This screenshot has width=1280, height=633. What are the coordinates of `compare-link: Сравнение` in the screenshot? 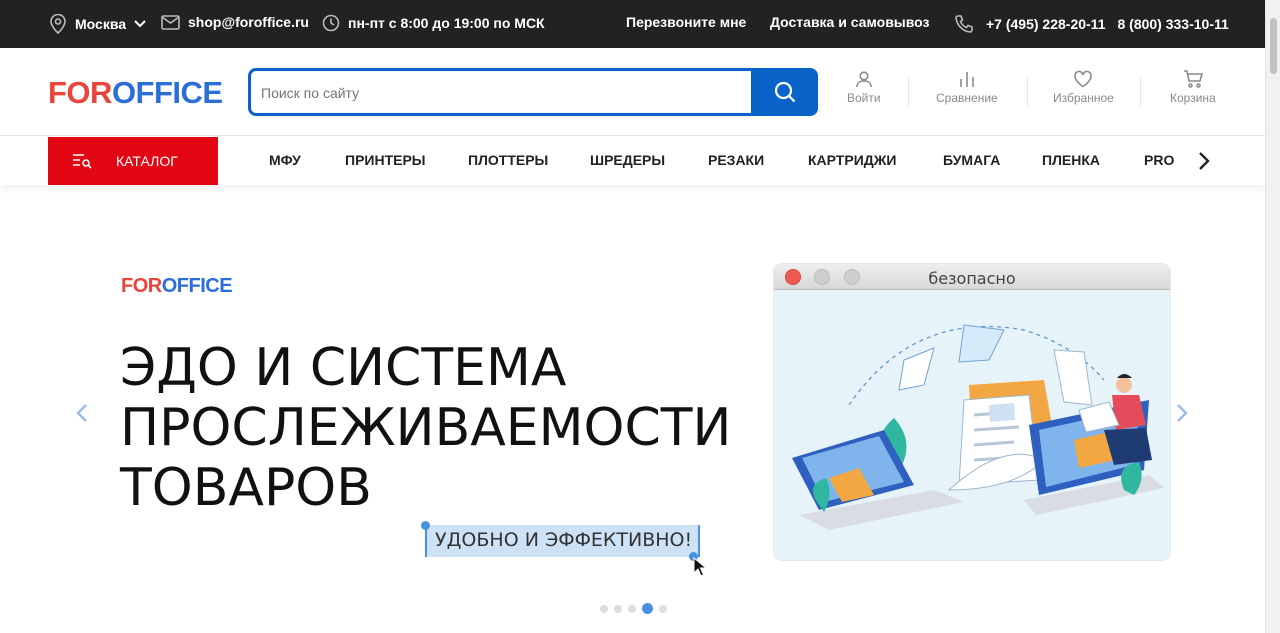 It's located at (967, 87).